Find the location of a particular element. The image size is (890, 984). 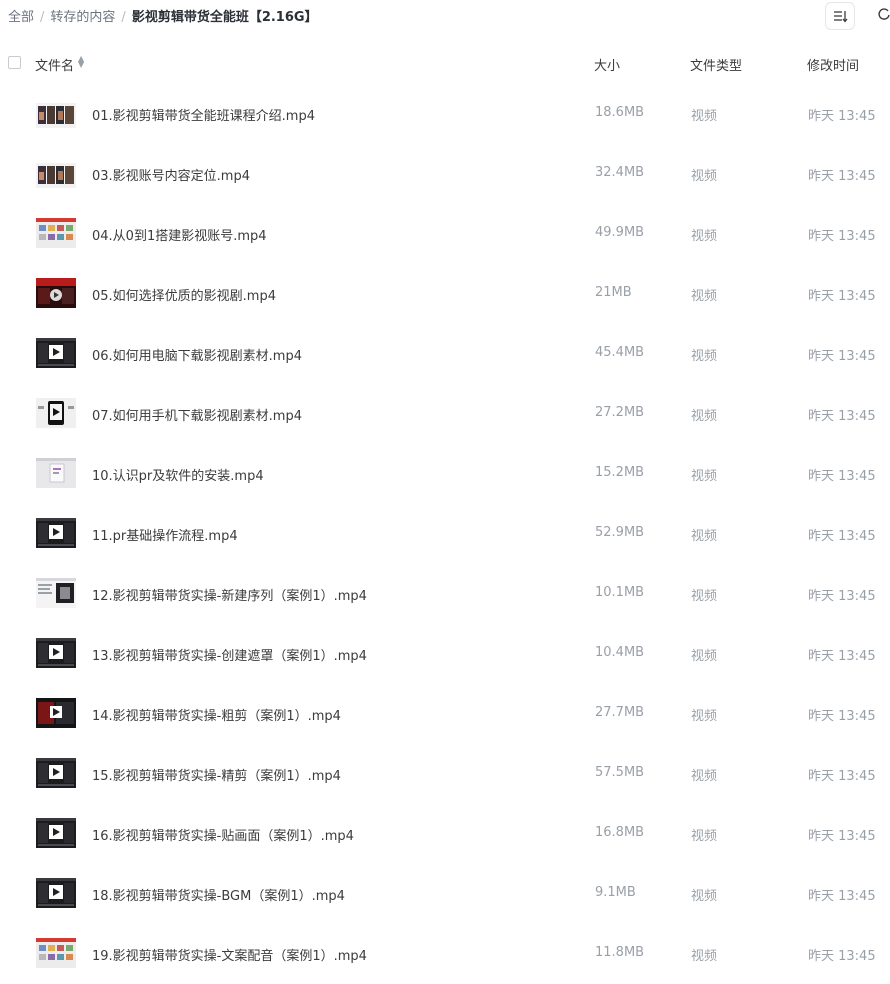

sort-icon is located at coordinates (841, 17).